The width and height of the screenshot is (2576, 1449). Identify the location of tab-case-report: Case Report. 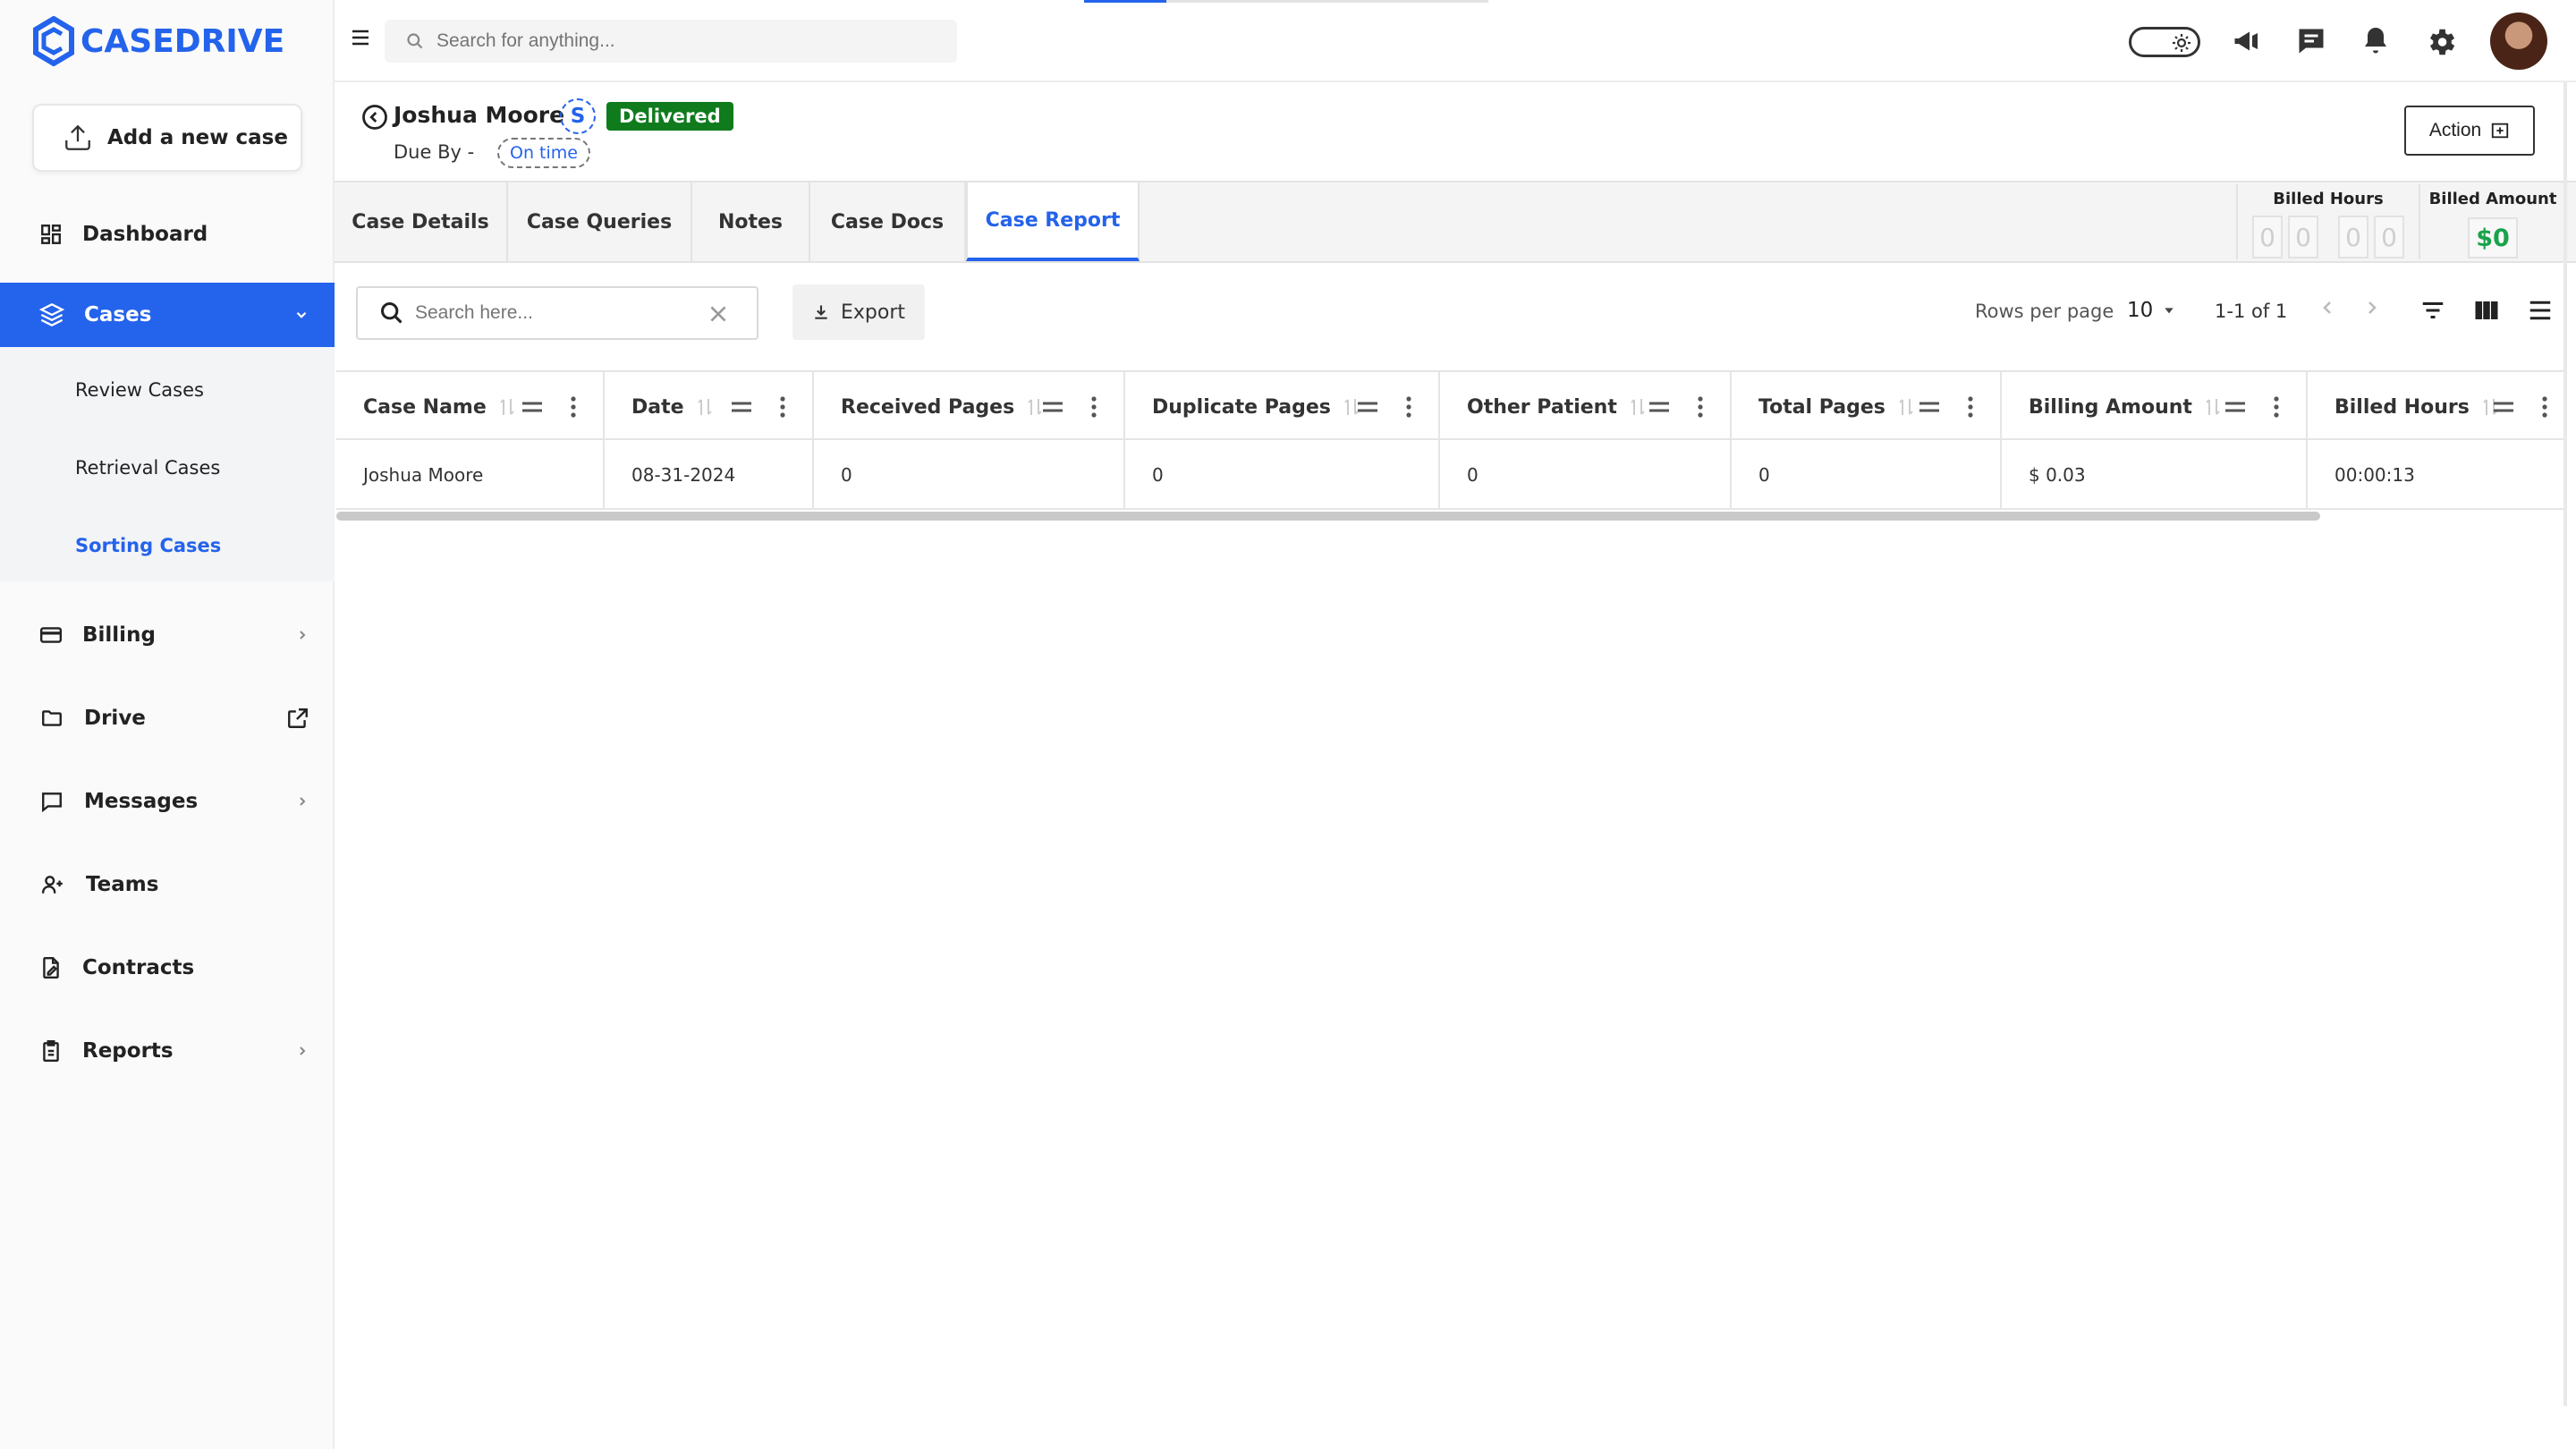
(1053, 221).